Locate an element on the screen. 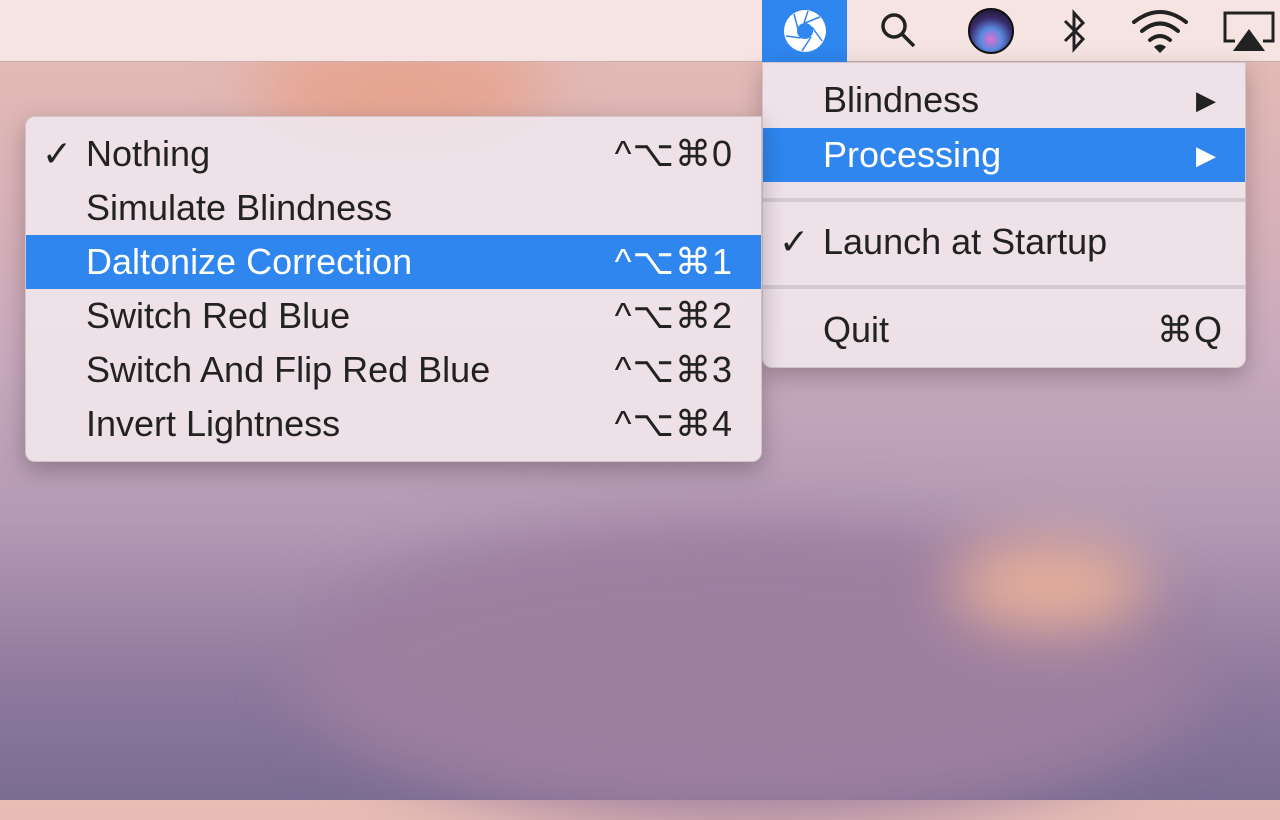  menu-item-launch-at-startup: ✓ Launch at Startup is located at coordinates (1004, 242).